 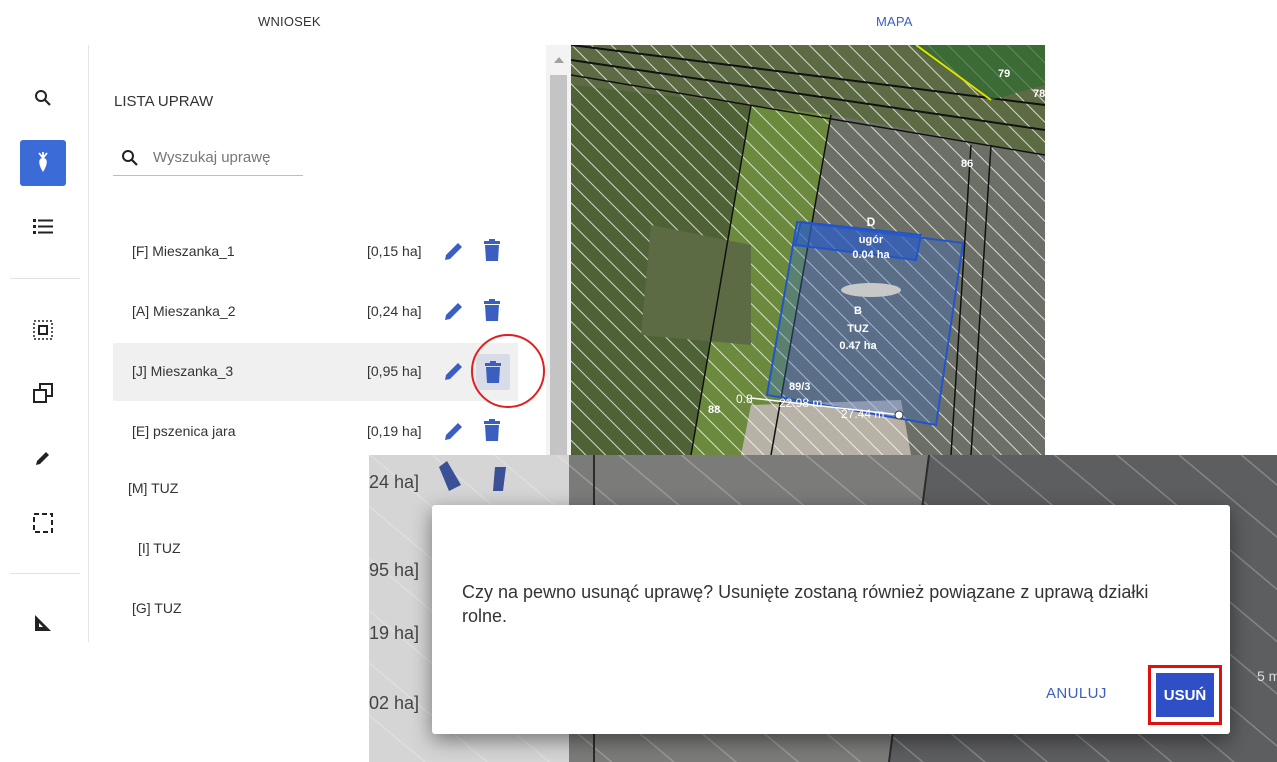 I want to click on map-label-d: D, so click(x=871, y=222).